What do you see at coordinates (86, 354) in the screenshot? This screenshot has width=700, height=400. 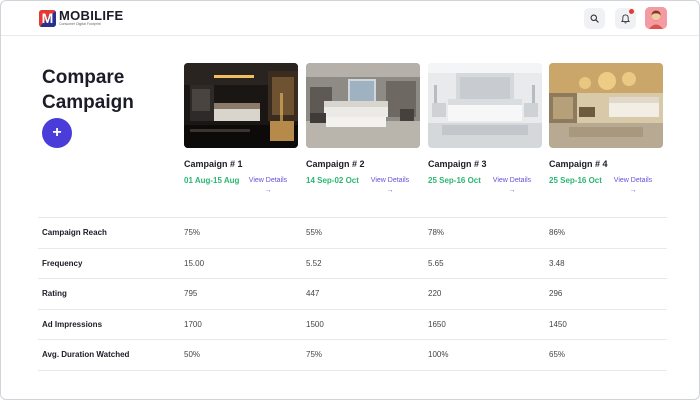 I see `row-label: Avg. Duration Watched` at bounding box center [86, 354].